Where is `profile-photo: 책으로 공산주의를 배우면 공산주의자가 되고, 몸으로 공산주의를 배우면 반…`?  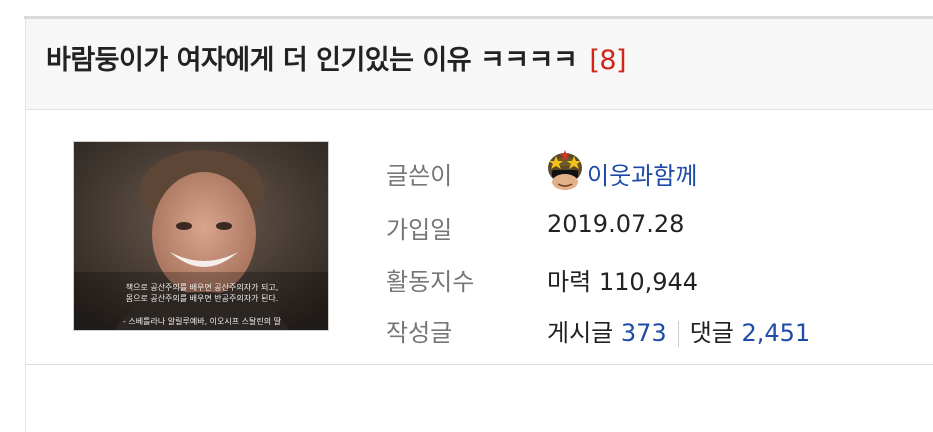
profile-photo: 책으로 공산주의를 배우면 공산주의자가 되고, 몸으로 공산주의를 배우면 반… is located at coordinates (201, 236).